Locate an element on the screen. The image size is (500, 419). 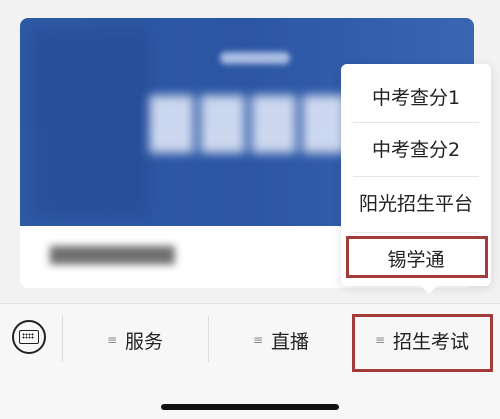
card-caption-blurred: ▇▇▇▇▇▇▇▇▇ is located at coordinates (112, 254).